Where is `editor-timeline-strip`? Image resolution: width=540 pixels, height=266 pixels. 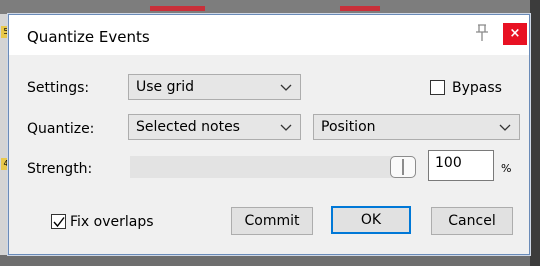 editor-timeline-strip is located at coordinates (270, 7).